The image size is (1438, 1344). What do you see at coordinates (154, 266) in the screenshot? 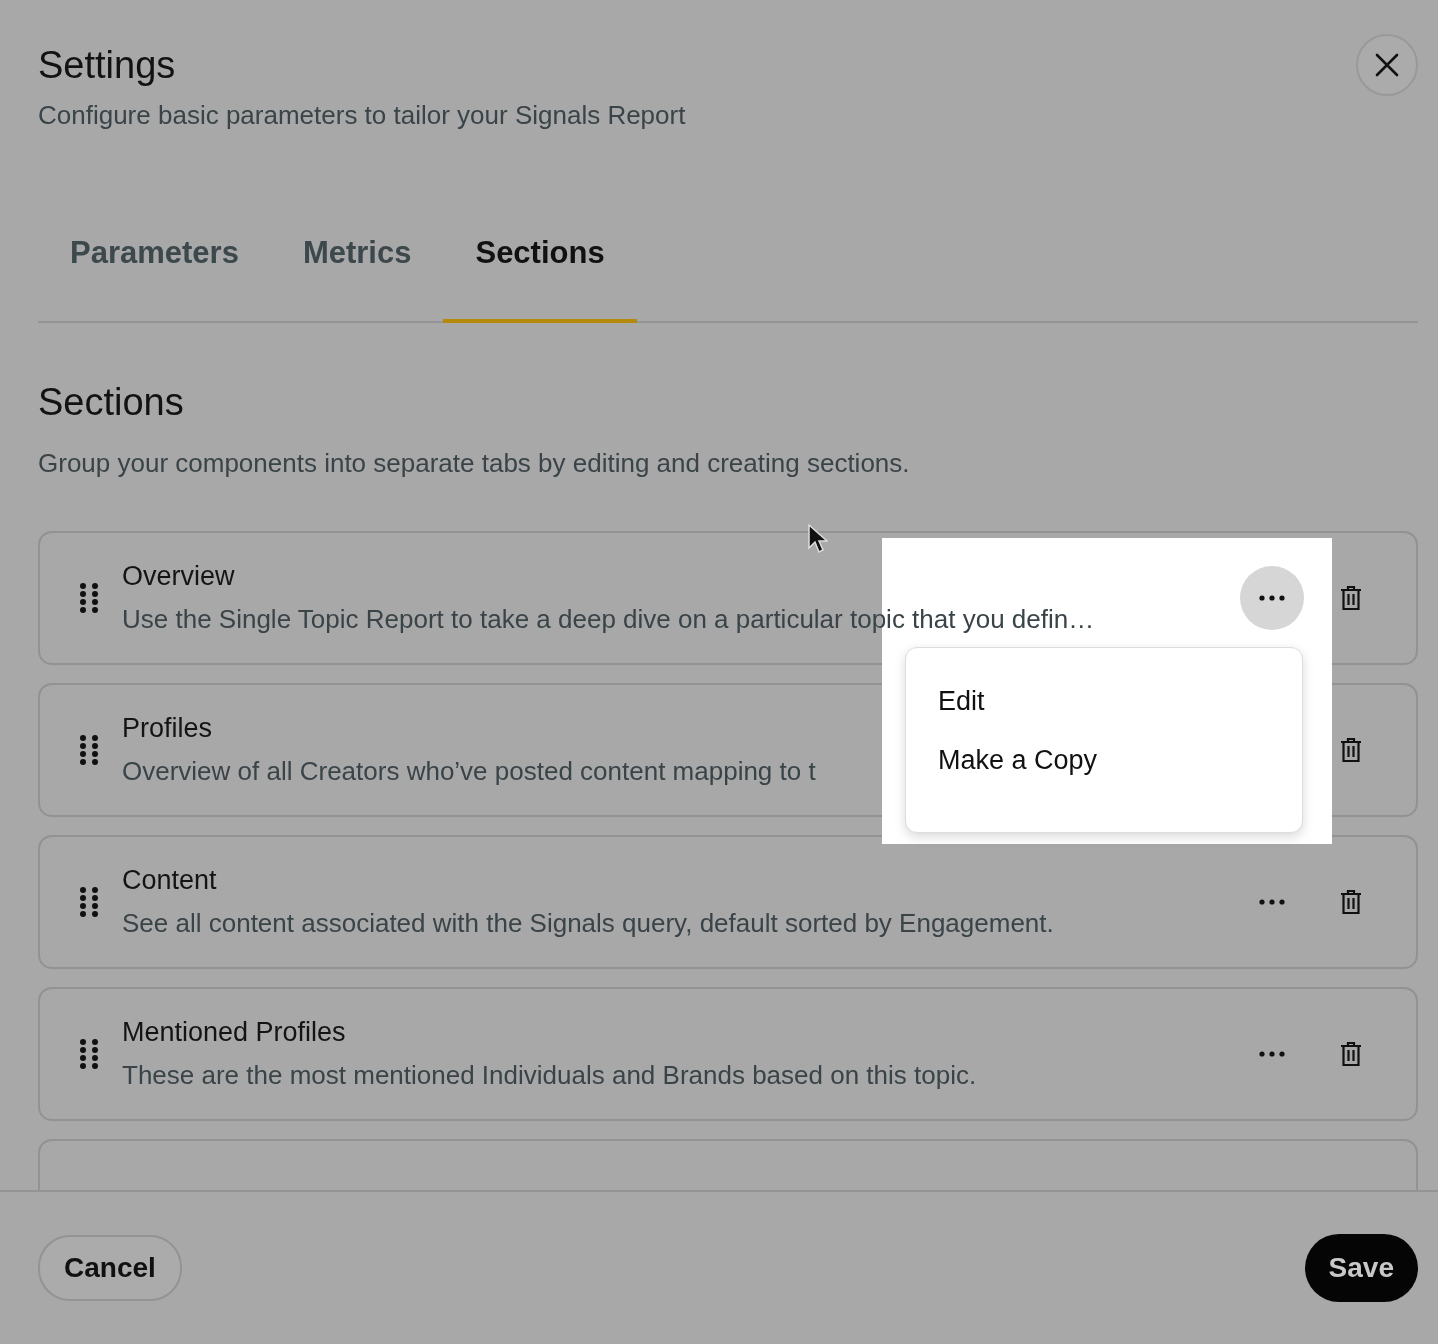
I see `tab: Parameters` at bounding box center [154, 266].